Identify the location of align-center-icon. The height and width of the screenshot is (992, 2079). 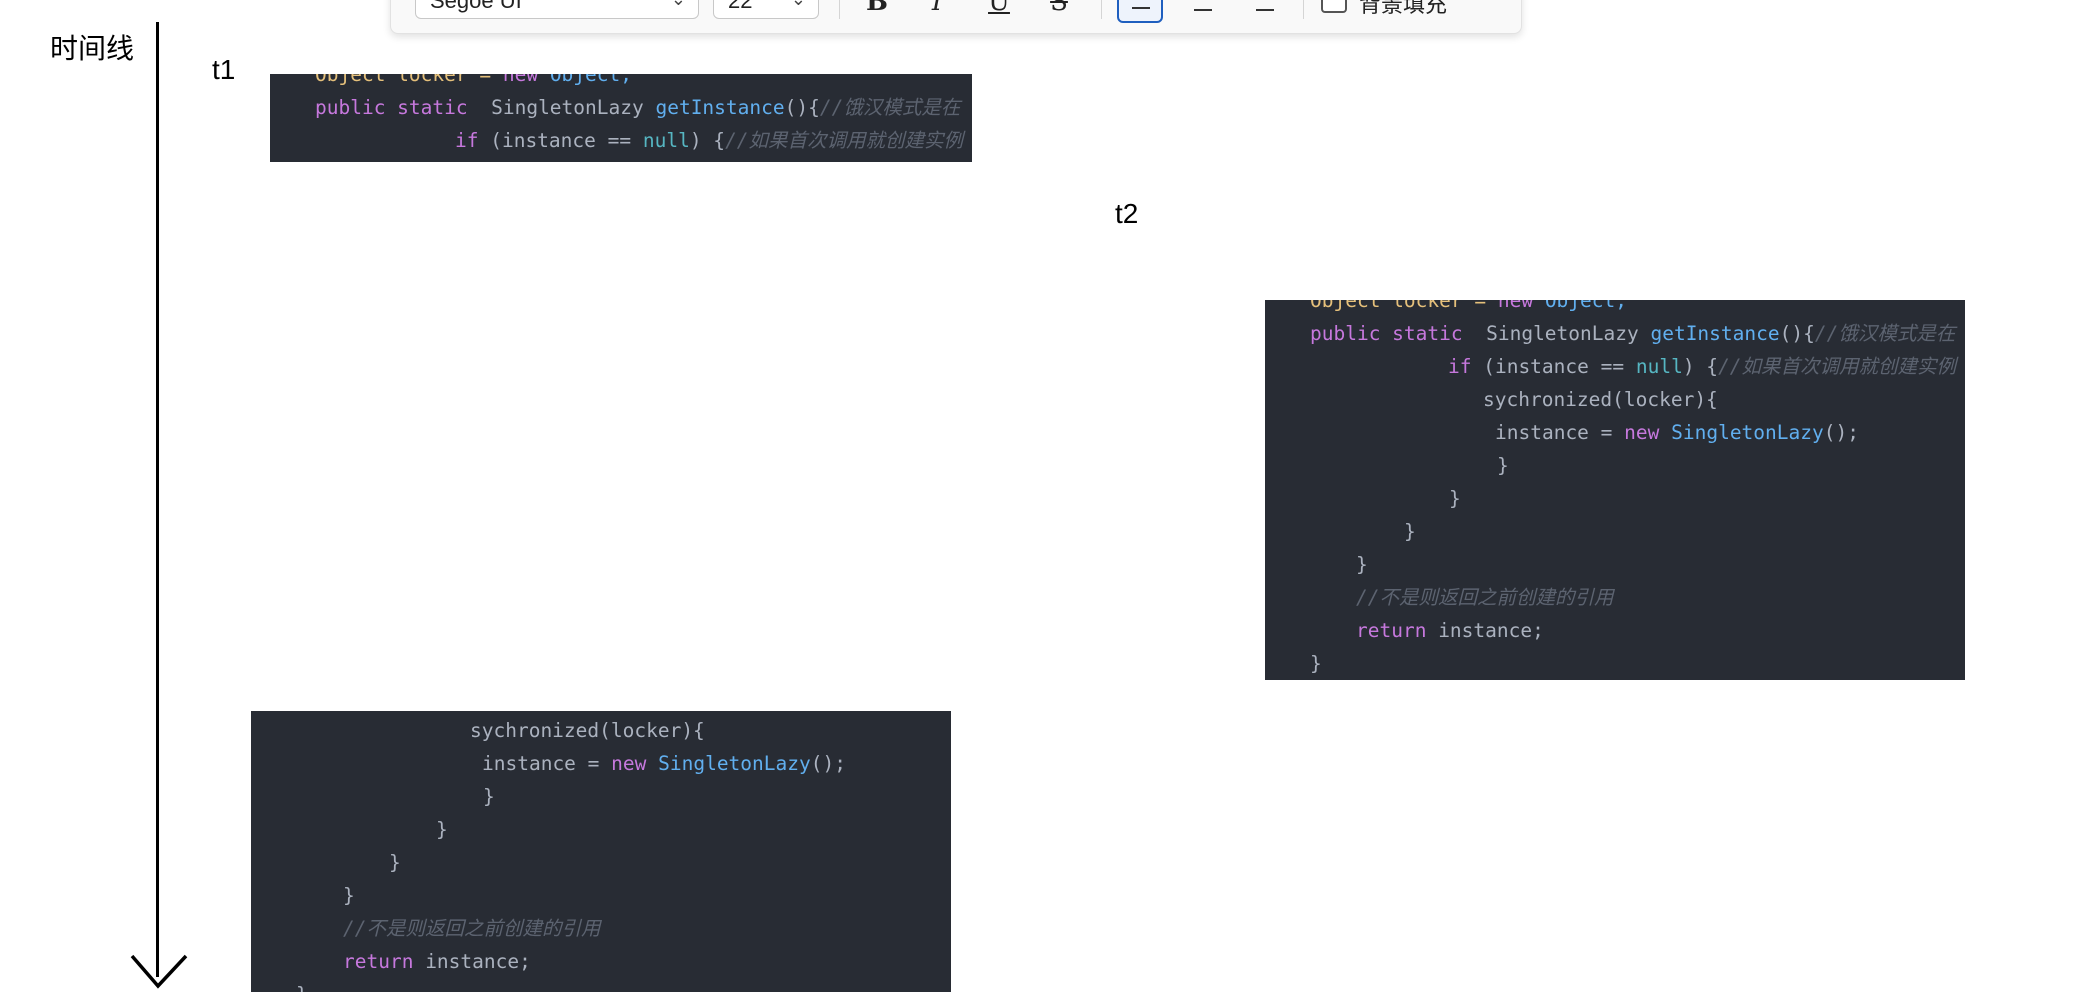
(1203, 10).